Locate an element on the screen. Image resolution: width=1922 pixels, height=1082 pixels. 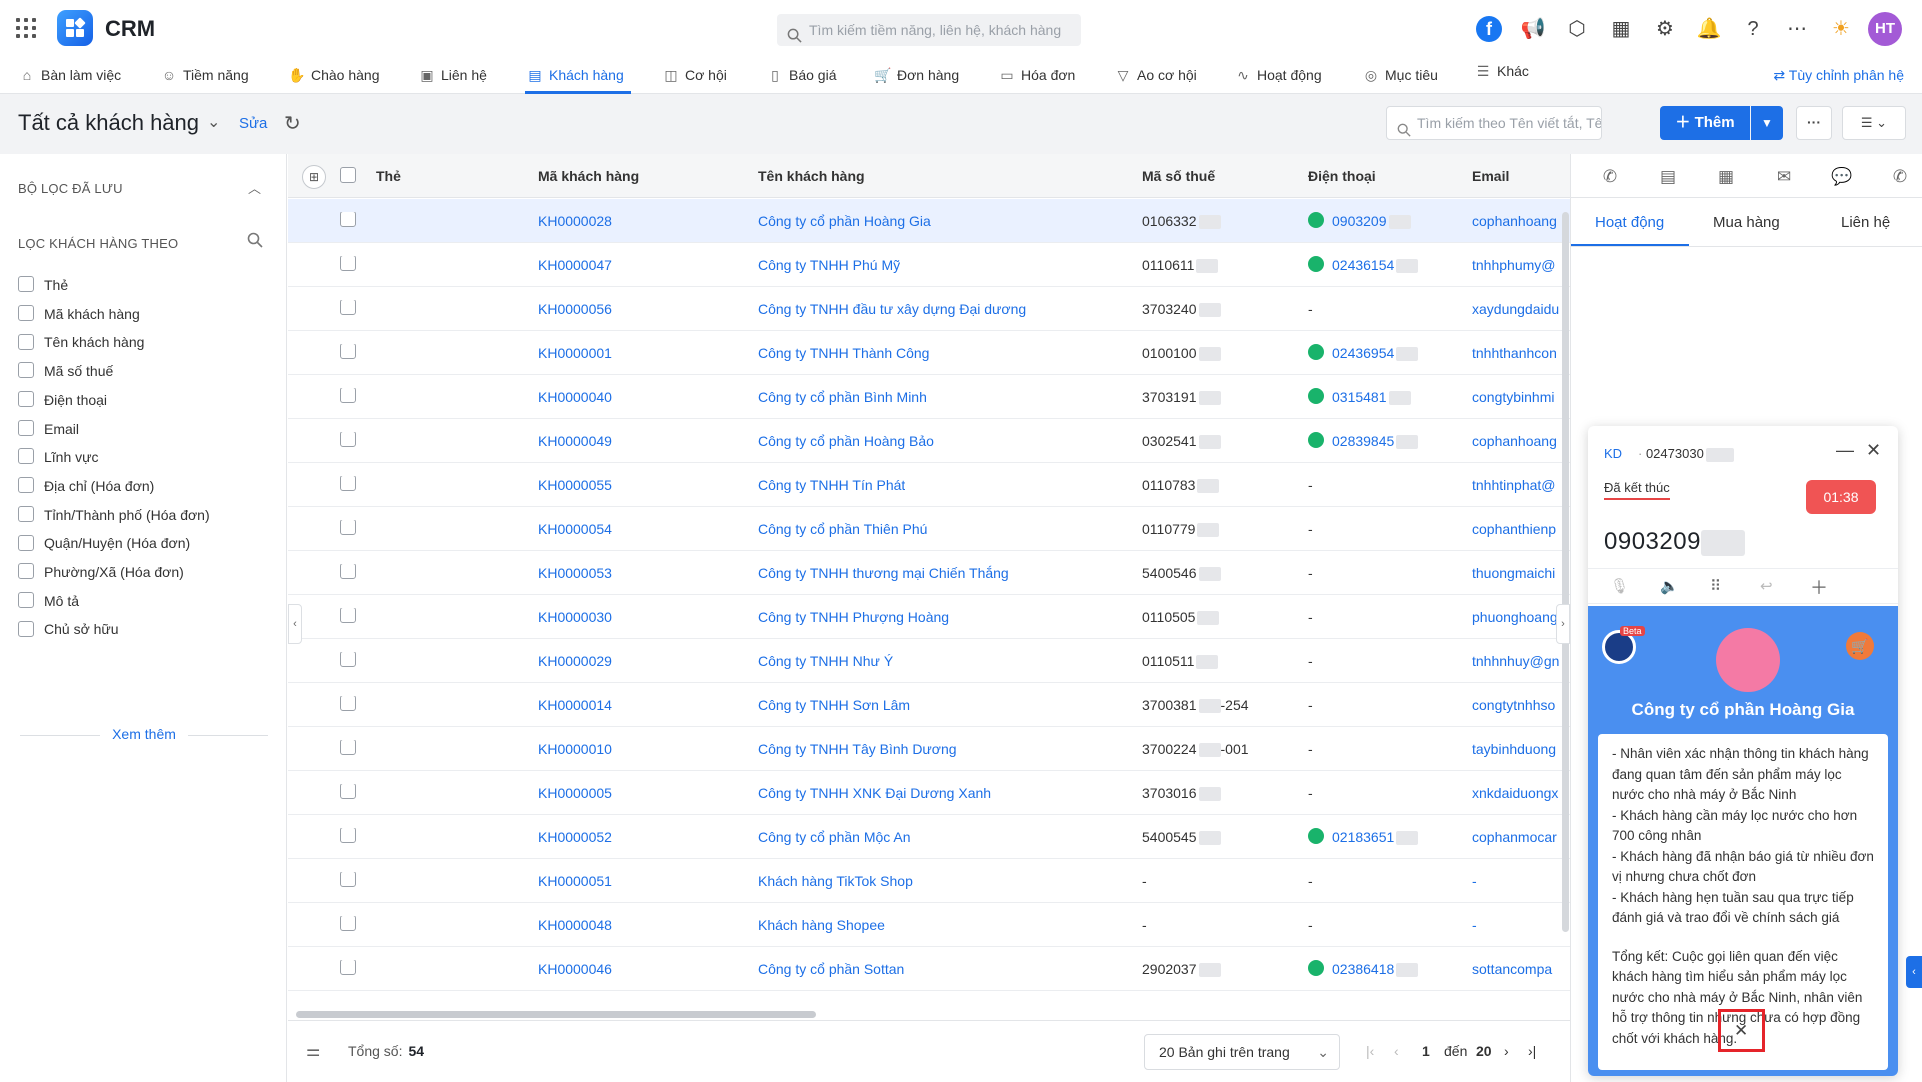
email-cell: tnhhphumy@ is located at coordinates (1521, 265).